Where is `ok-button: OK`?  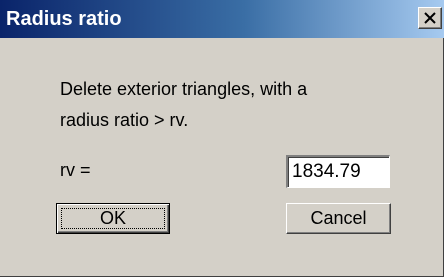 ok-button: OK is located at coordinates (113, 218).